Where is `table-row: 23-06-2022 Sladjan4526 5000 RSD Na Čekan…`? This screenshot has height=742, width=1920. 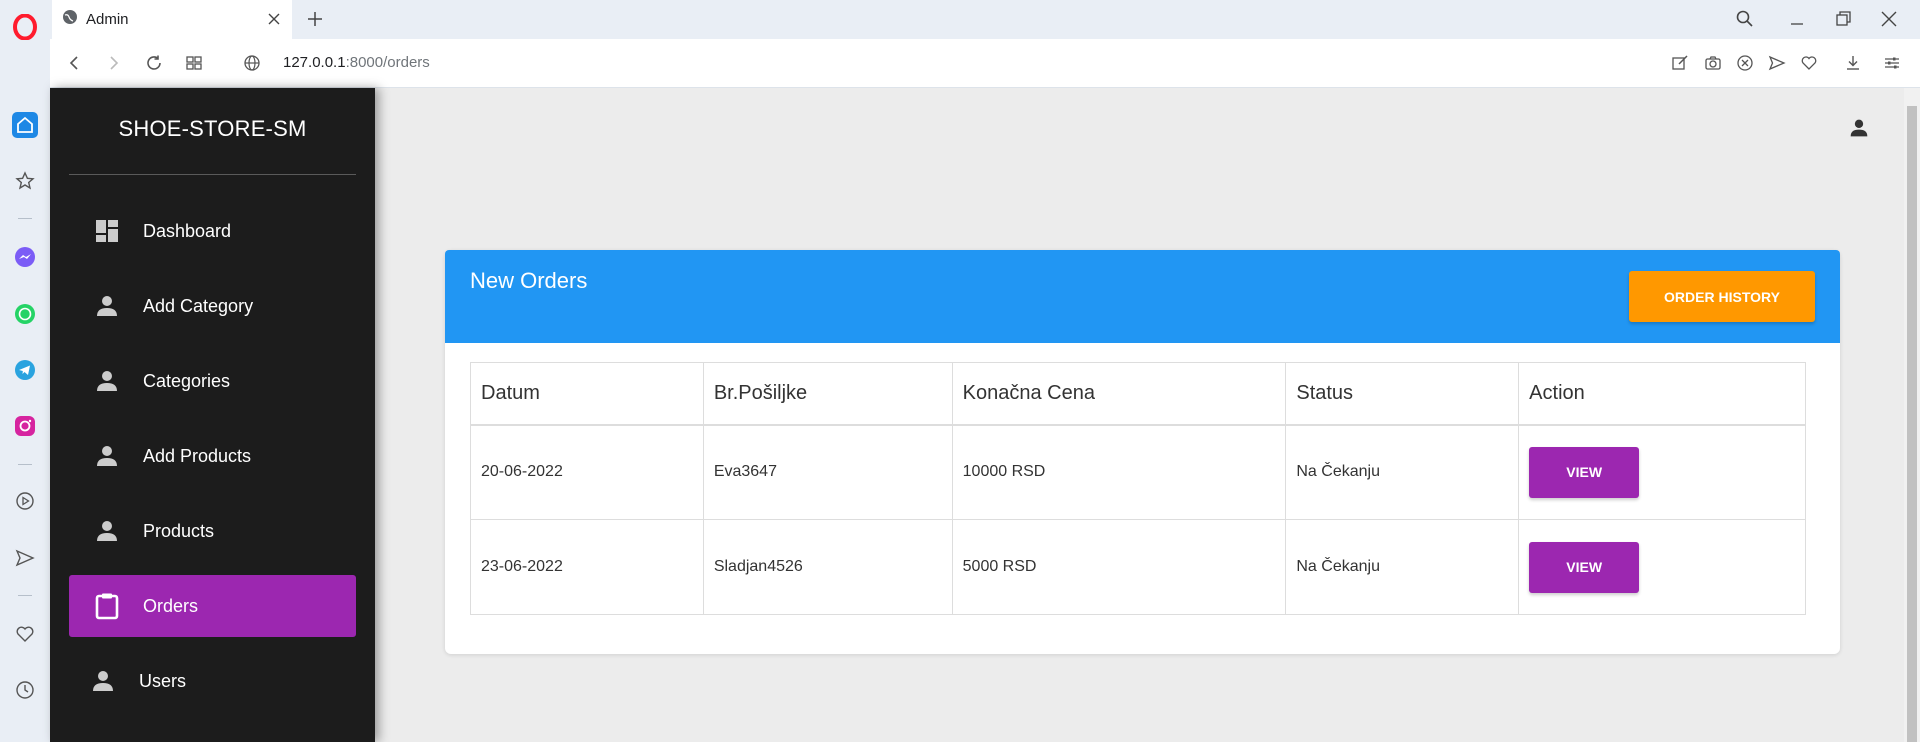 table-row: 23-06-2022 Sladjan4526 5000 RSD Na Čekan… is located at coordinates (1138, 567).